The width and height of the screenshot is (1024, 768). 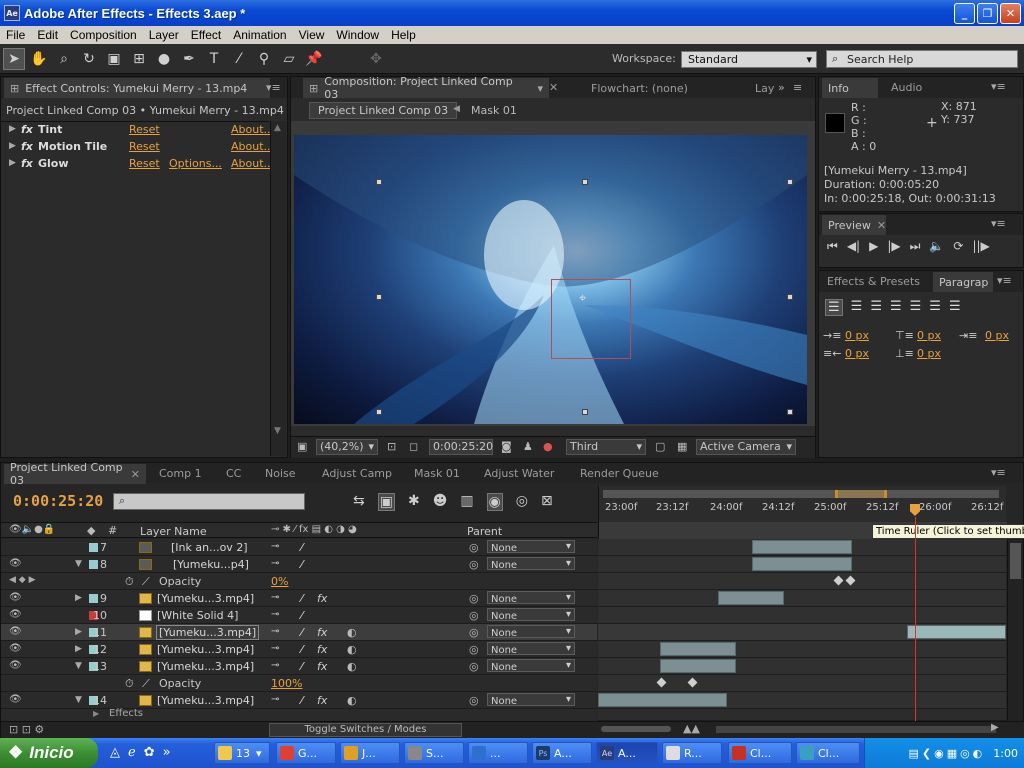 I want to click on opacity-property-row: ⏱ ⟋ Opacity 100%, so click(x=299, y=683).